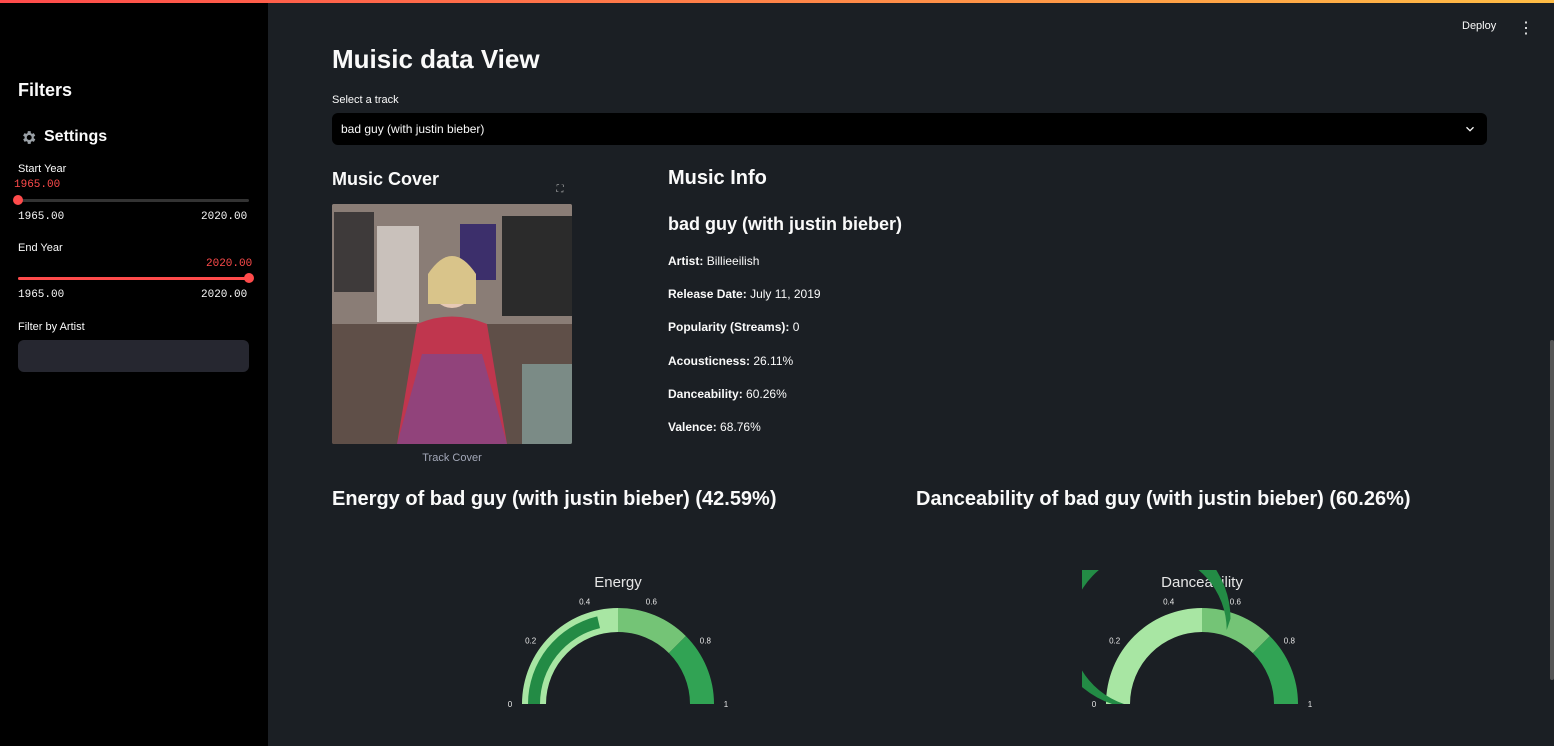 This screenshot has height=746, width=1554. I want to click on chevron-down-icon, so click(1470, 129).